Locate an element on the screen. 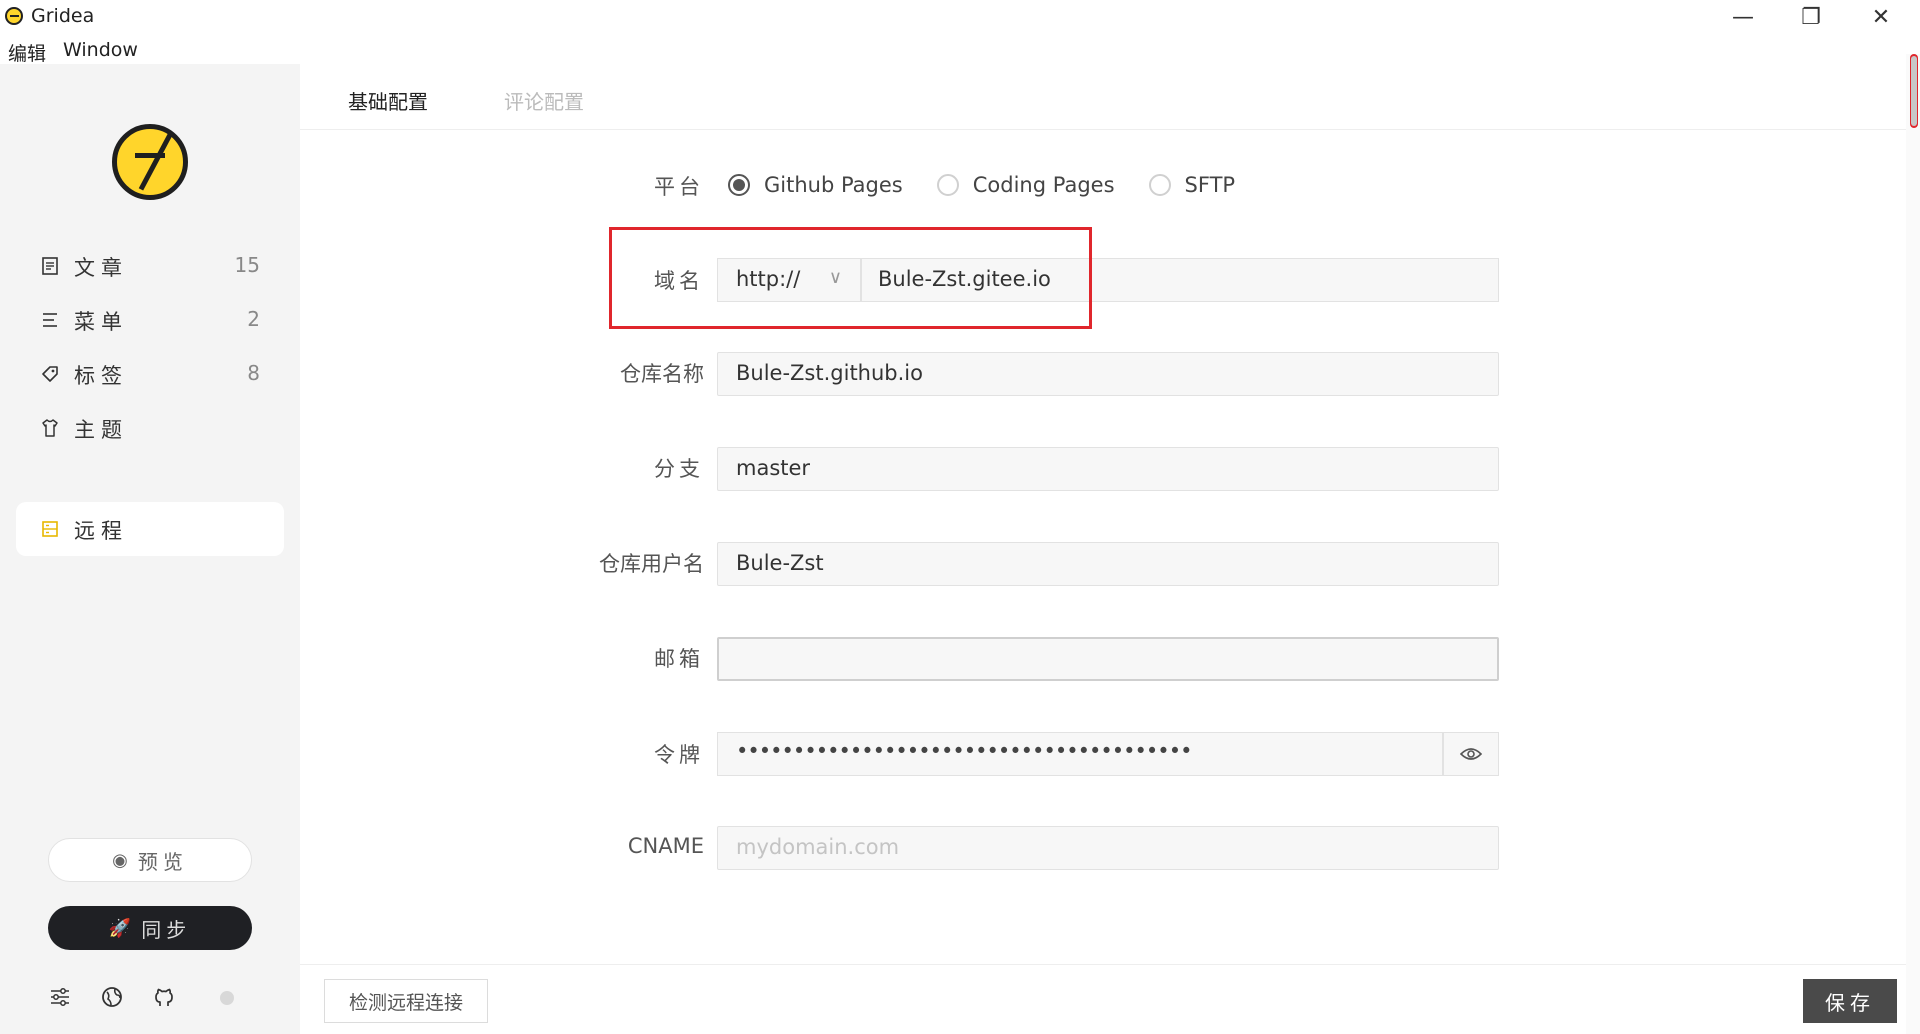 The height and width of the screenshot is (1034, 1920). close-button: ✕ is located at coordinates (1881, 17).